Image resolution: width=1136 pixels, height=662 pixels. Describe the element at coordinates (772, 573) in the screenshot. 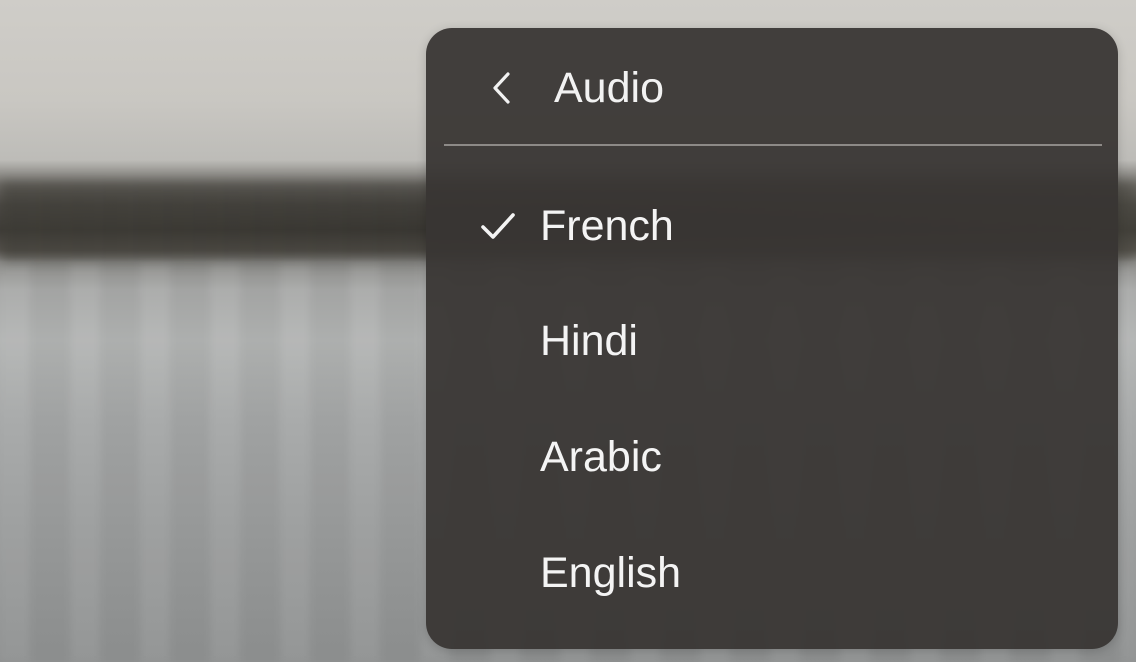

I see `audio-option-english: English` at that location.